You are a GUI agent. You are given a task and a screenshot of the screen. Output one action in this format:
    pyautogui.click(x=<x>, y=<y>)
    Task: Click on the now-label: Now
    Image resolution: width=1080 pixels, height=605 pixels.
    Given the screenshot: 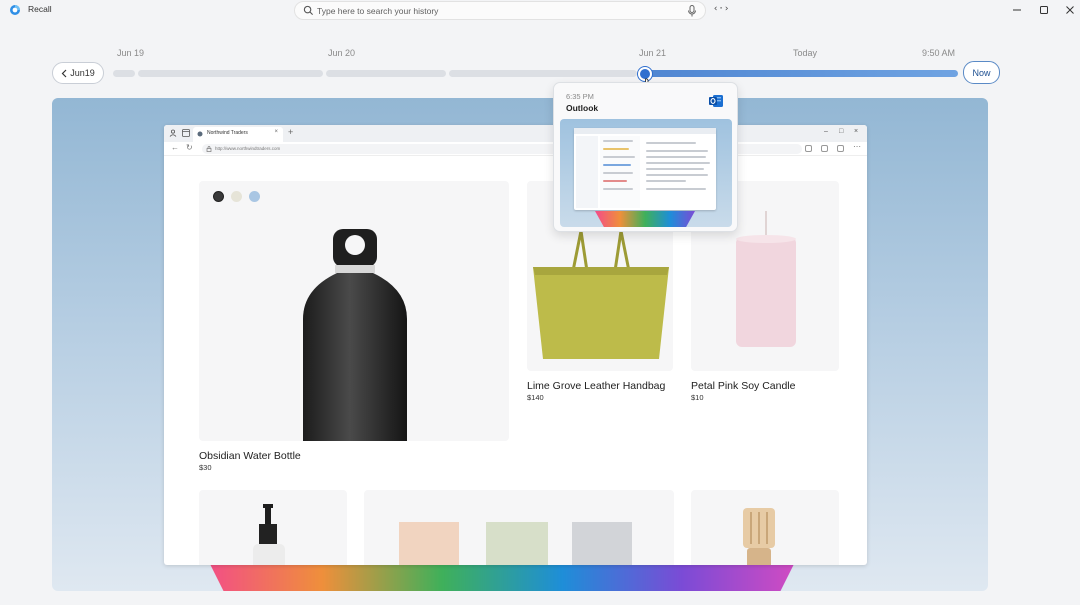 What is the action you would take?
    pyautogui.click(x=981, y=72)
    